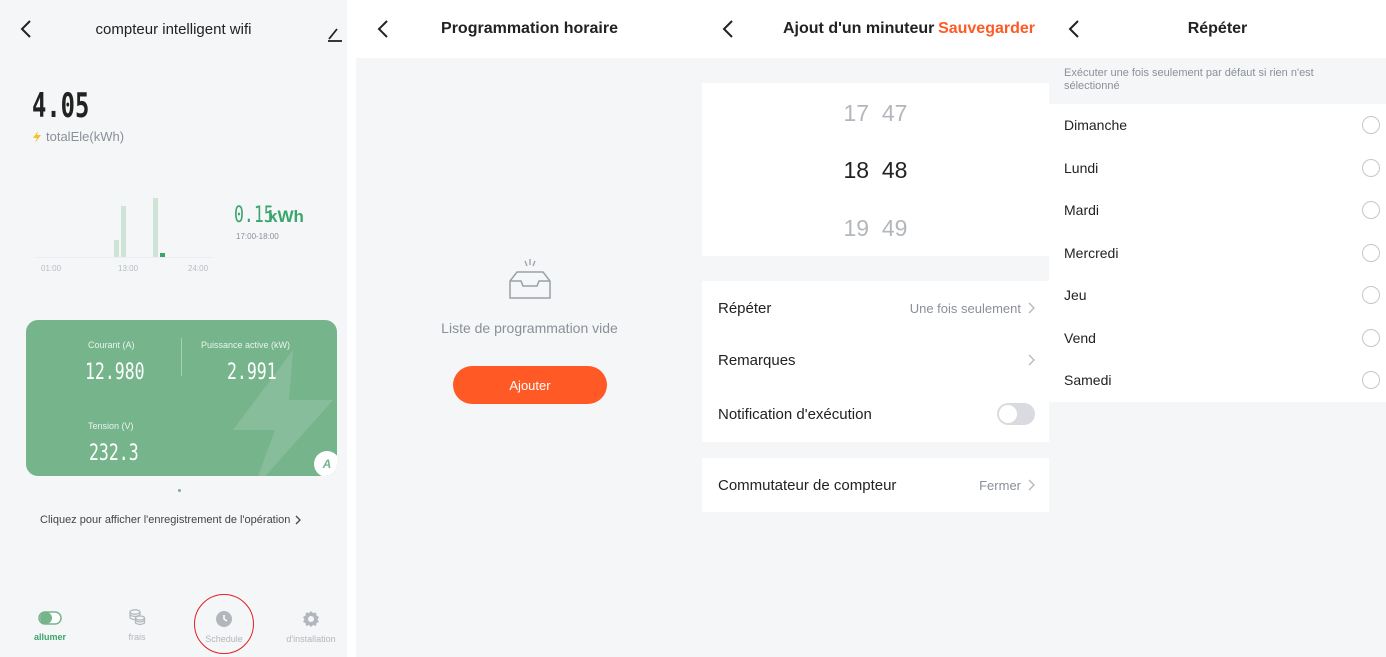 This screenshot has width=1386, height=657. I want to click on day-row: Lundi, so click(1225, 168).